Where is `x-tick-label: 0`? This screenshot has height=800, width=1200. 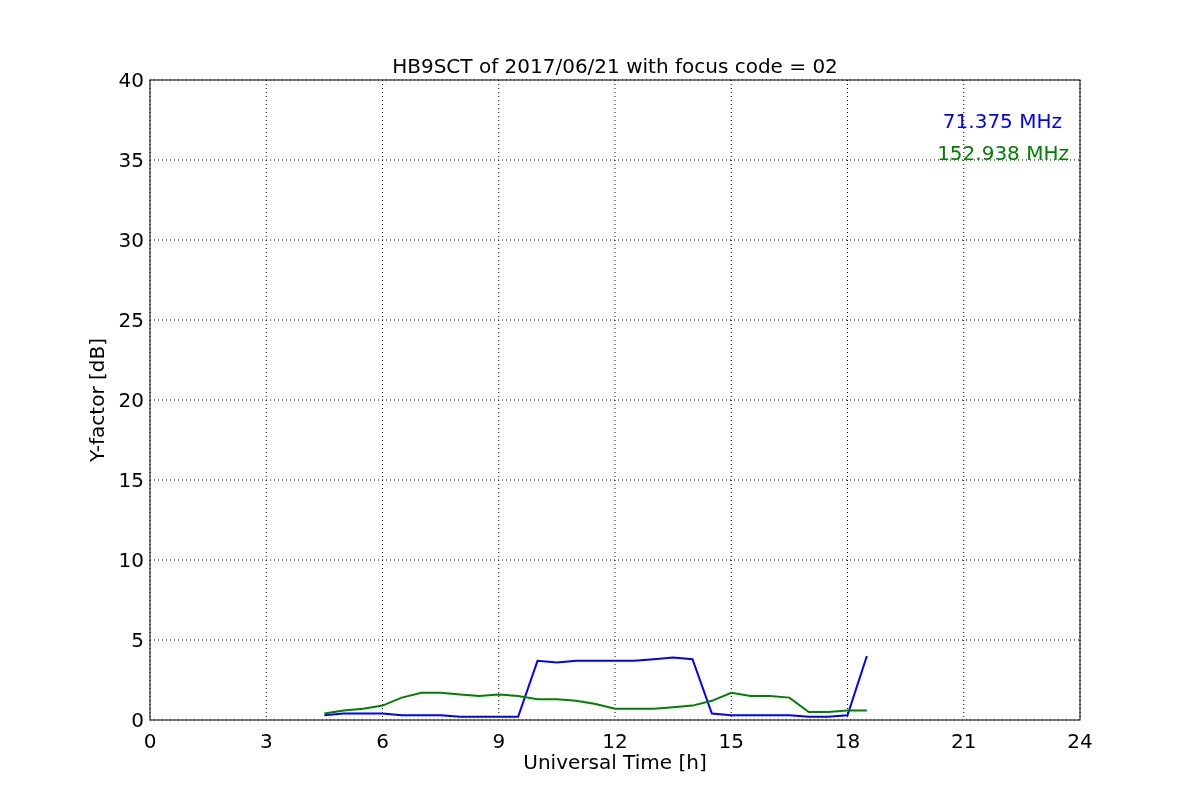 x-tick-label: 0 is located at coordinates (150, 741).